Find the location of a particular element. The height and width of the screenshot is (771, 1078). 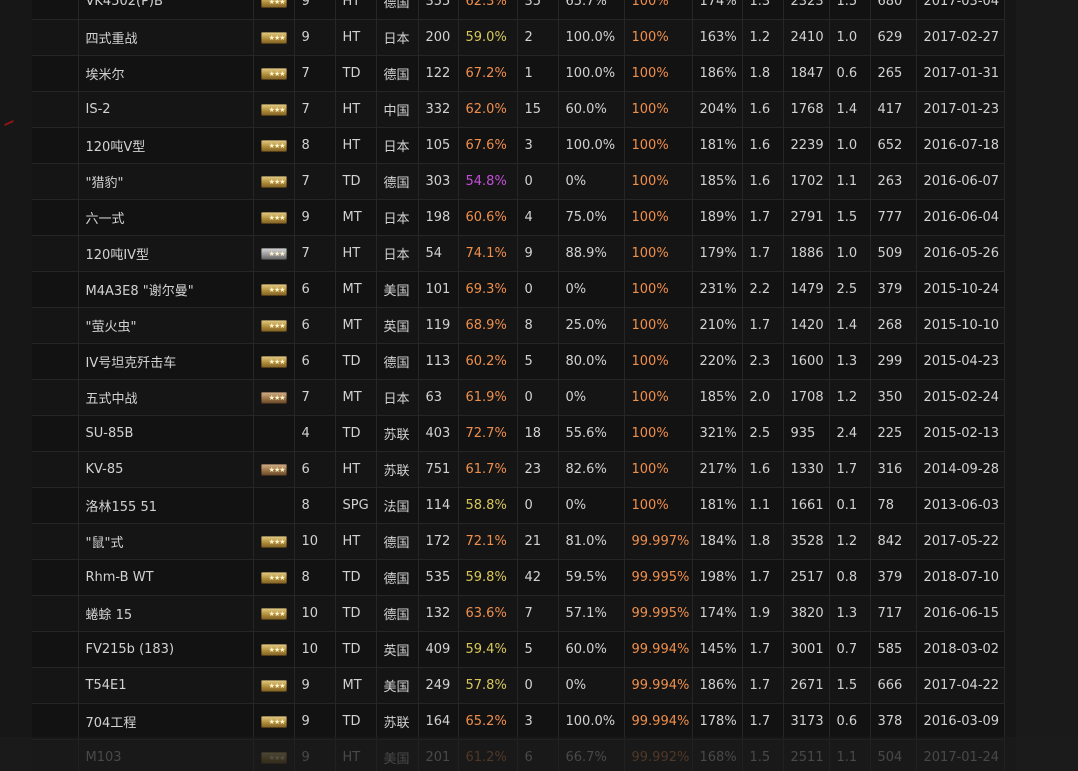

hit-ratio-text: 2.0 is located at coordinates (760, 397).